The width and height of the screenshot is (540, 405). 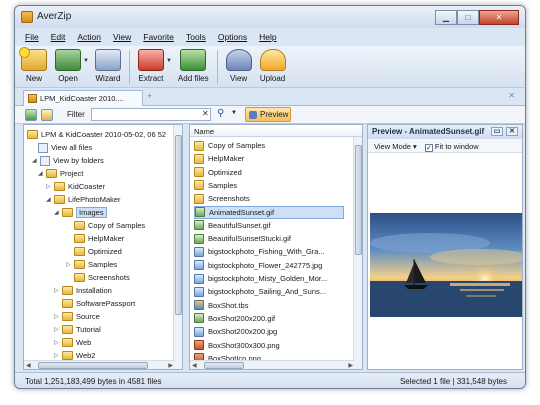 I want to click on menu-tools: Tools, so click(x=196, y=37).